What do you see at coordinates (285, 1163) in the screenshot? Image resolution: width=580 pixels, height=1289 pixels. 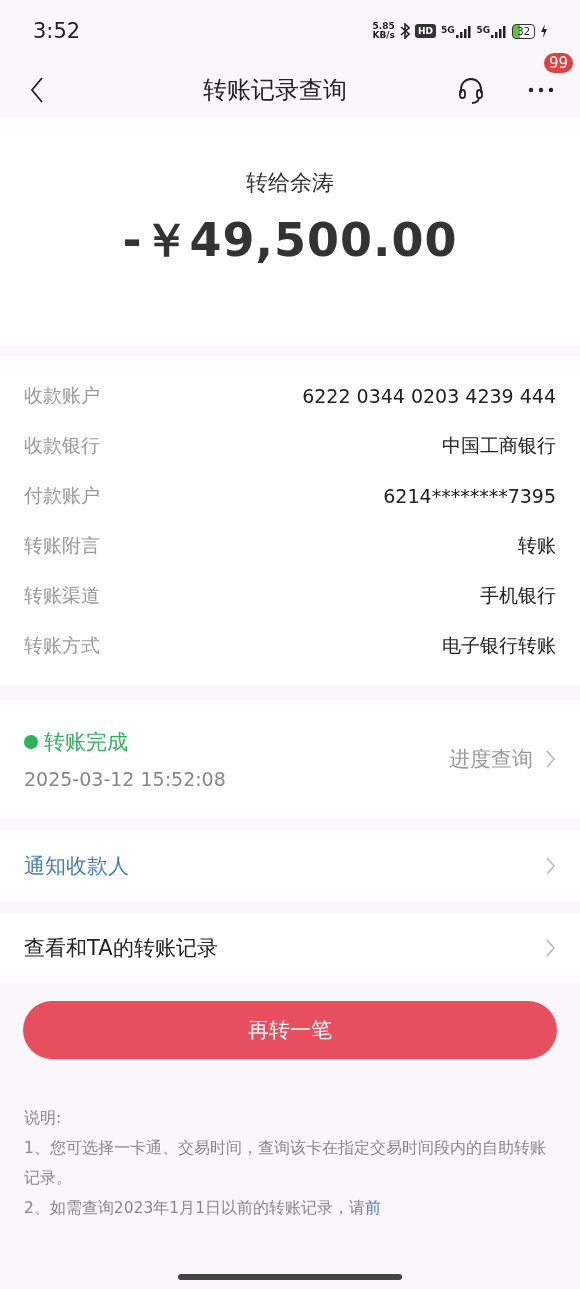 I see `note-text: 1、您可选择一卡通、交易时间，查询该卡在指定交易时间段内的自助转账记录。` at bounding box center [285, 1163].